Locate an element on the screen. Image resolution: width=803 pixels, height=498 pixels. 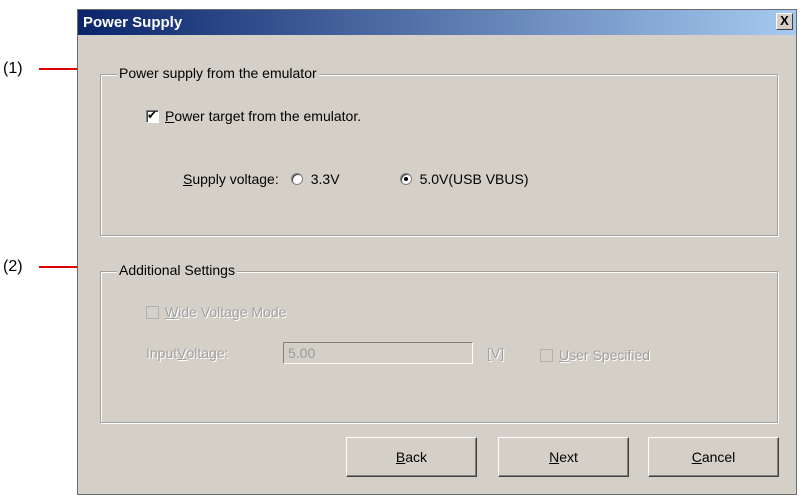
supply-voltage-label: Supply voltage: is located at coordinates (231, 179).